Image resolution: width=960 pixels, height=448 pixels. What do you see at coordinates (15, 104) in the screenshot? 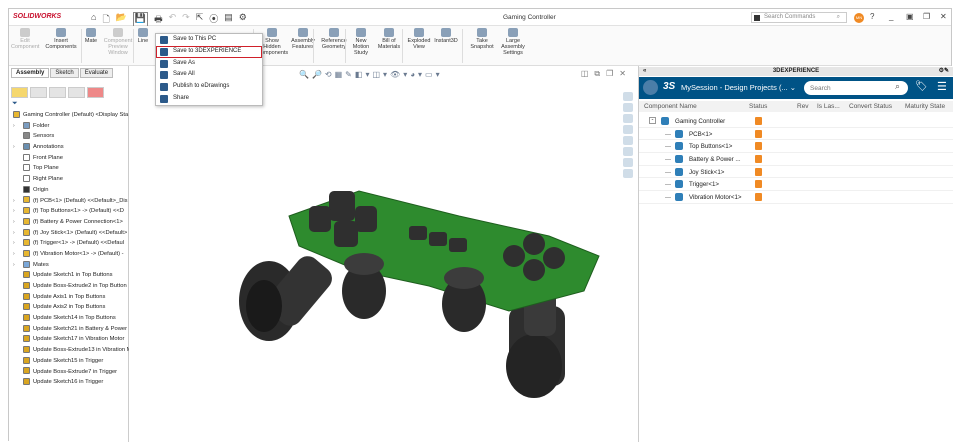
I see `filter-icon: ⏷` at bounding box center [15, 104].